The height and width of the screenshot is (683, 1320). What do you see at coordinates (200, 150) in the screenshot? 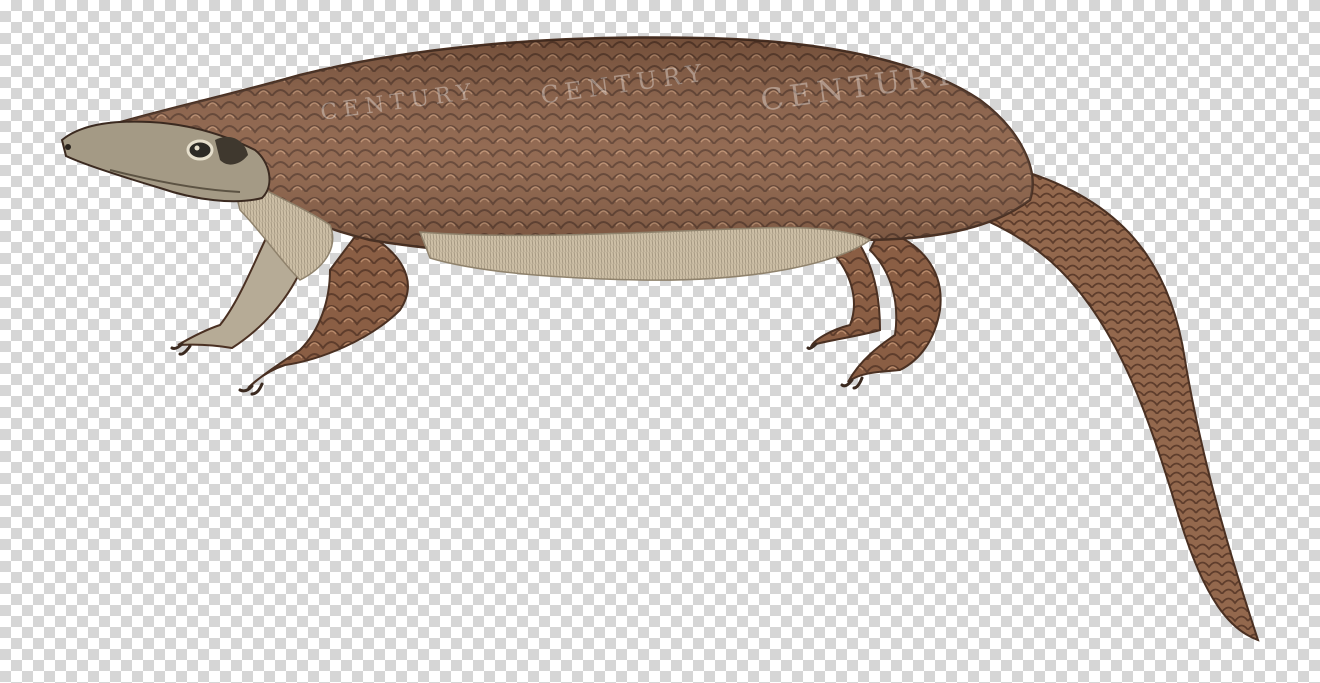
I see `eye` at bounding box center [200, 150].